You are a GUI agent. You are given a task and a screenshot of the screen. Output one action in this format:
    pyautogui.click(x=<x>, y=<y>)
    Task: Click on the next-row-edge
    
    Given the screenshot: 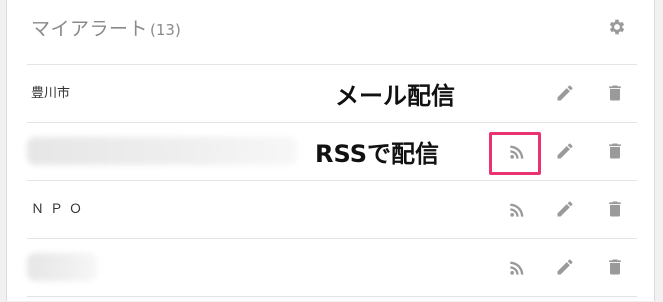 What is the action you would take?
    pyautogui.click(x=332, y=299)
    